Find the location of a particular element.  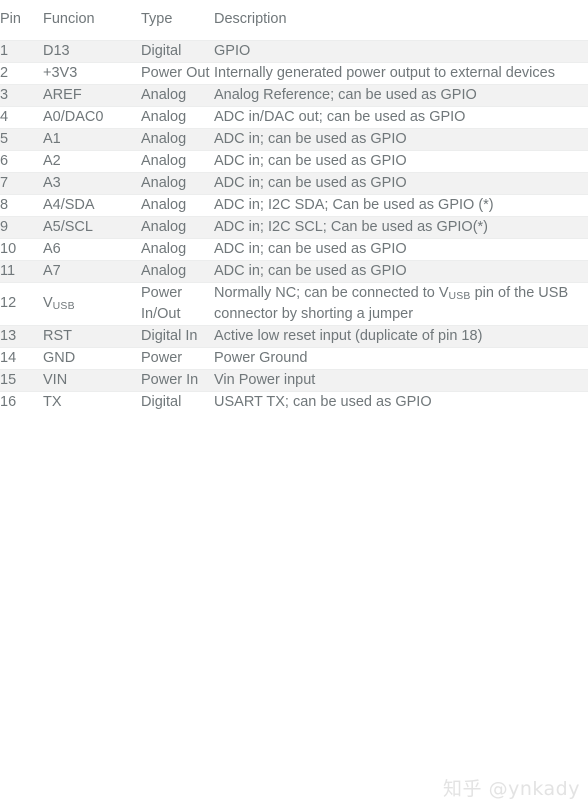

cell-pin: 13 is located at coordinates (8, 335).